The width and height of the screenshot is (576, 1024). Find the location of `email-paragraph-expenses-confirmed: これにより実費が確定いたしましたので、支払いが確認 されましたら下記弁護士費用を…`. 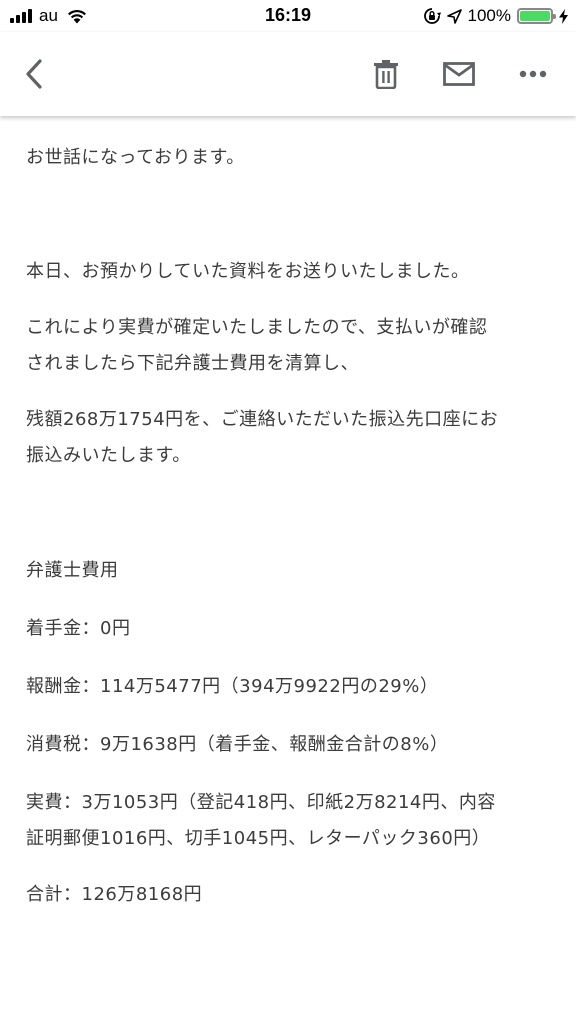

email-paragraph-expenses-confirmed: これにより実費が確定いたしましたので、支払いが確認 されましたら下記弁護士費用を… is located at coordinates (257, 345).